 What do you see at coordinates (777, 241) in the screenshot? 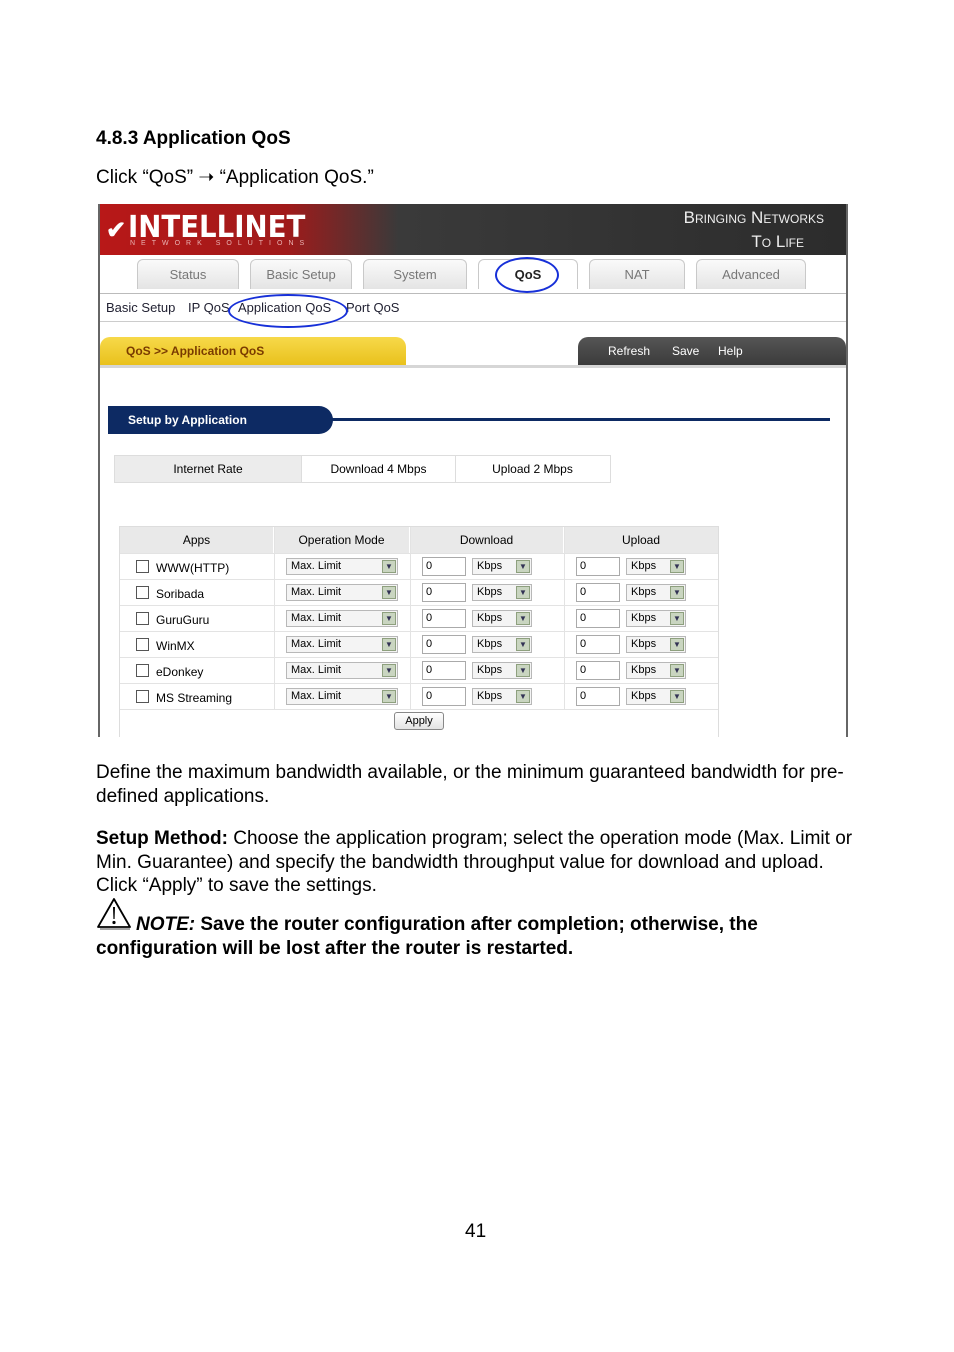
I see `slogan-line-2: To Life` at bounding box center [777, 241].